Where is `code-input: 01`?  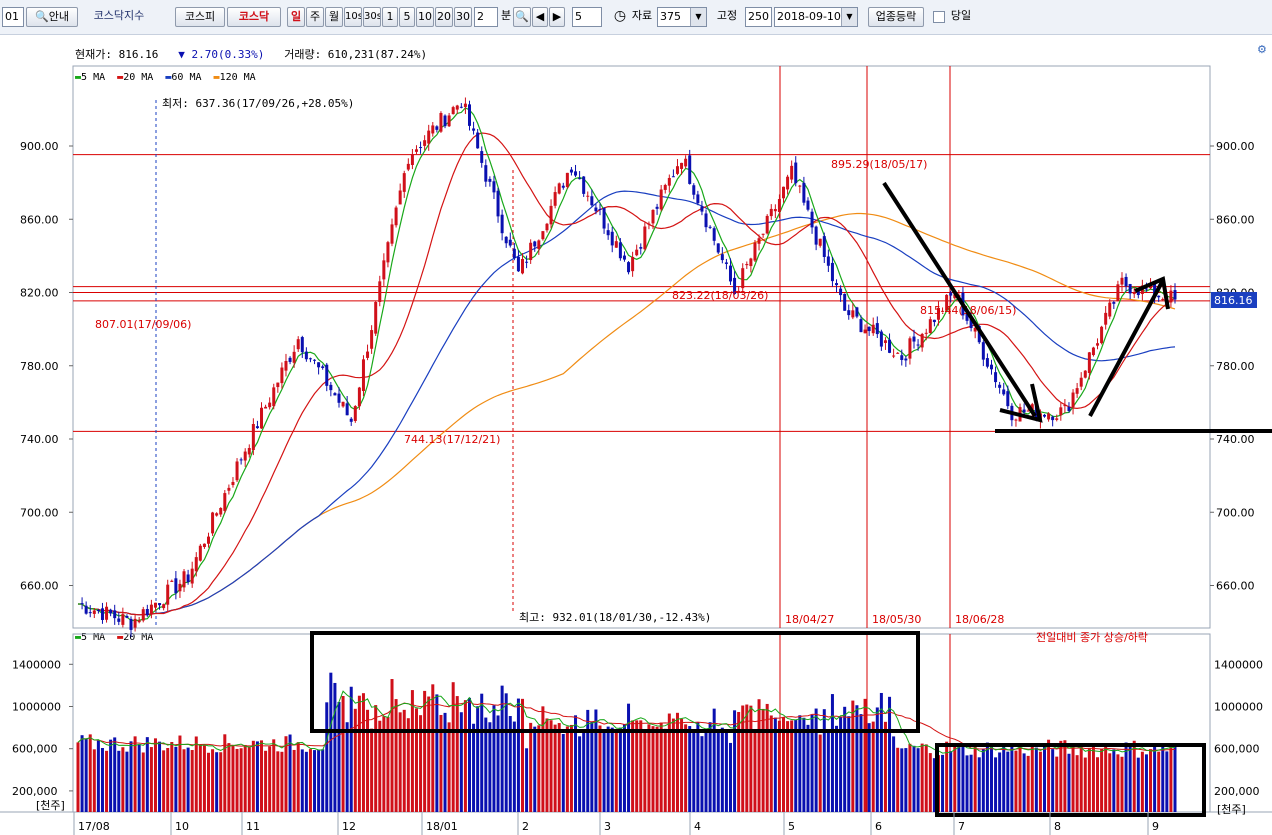 code-input: 01 is located at coordinates (13, 17).